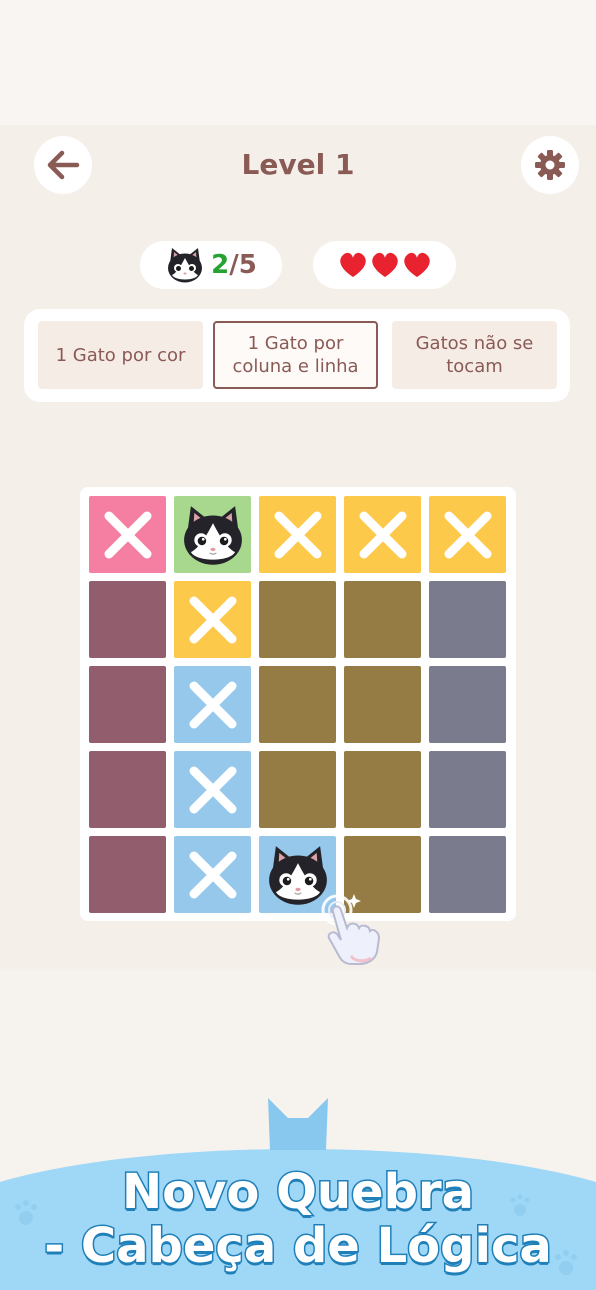 Image resolution: width=596 pixels, height=1290 pixels. I want to click on cat-icon, so click(212, 535).